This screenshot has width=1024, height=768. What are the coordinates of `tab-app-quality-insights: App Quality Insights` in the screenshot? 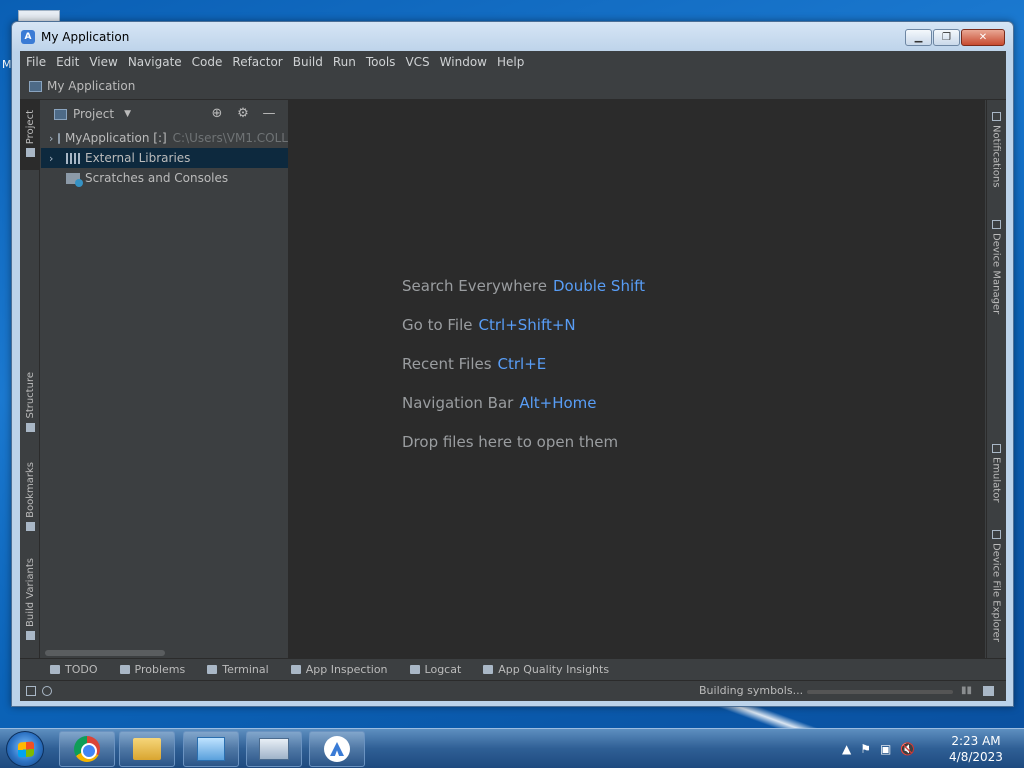 It's located at (546, 669).